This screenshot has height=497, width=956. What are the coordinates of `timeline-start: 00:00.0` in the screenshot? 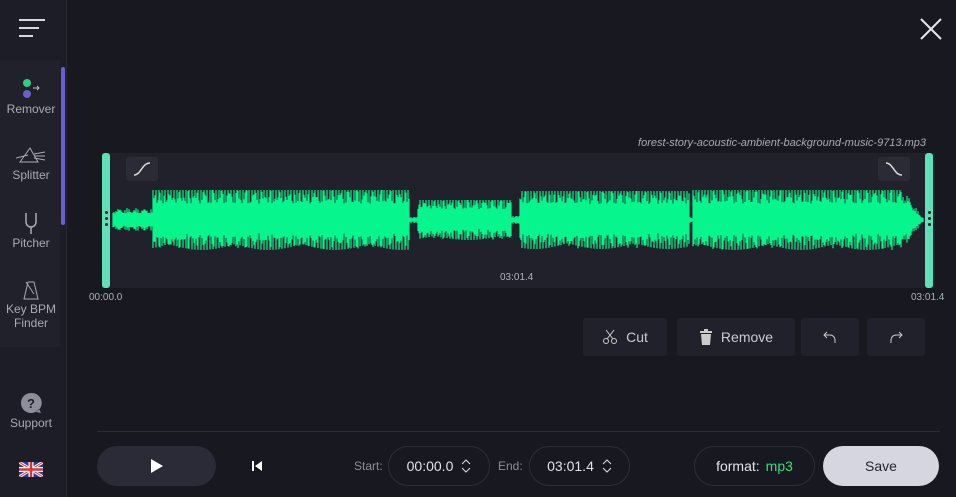 It's located at (106, 297).